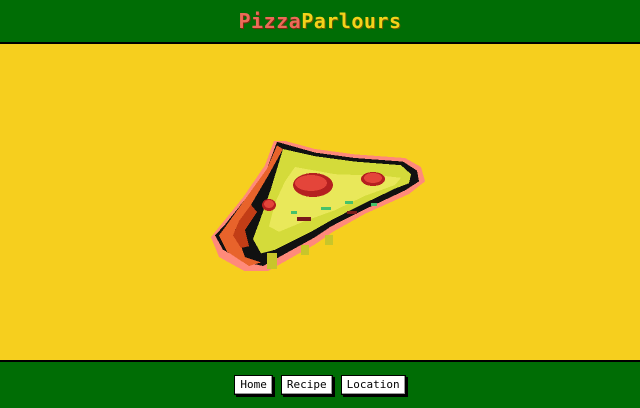  I want to click on home-button: Home, so click(253, 385).